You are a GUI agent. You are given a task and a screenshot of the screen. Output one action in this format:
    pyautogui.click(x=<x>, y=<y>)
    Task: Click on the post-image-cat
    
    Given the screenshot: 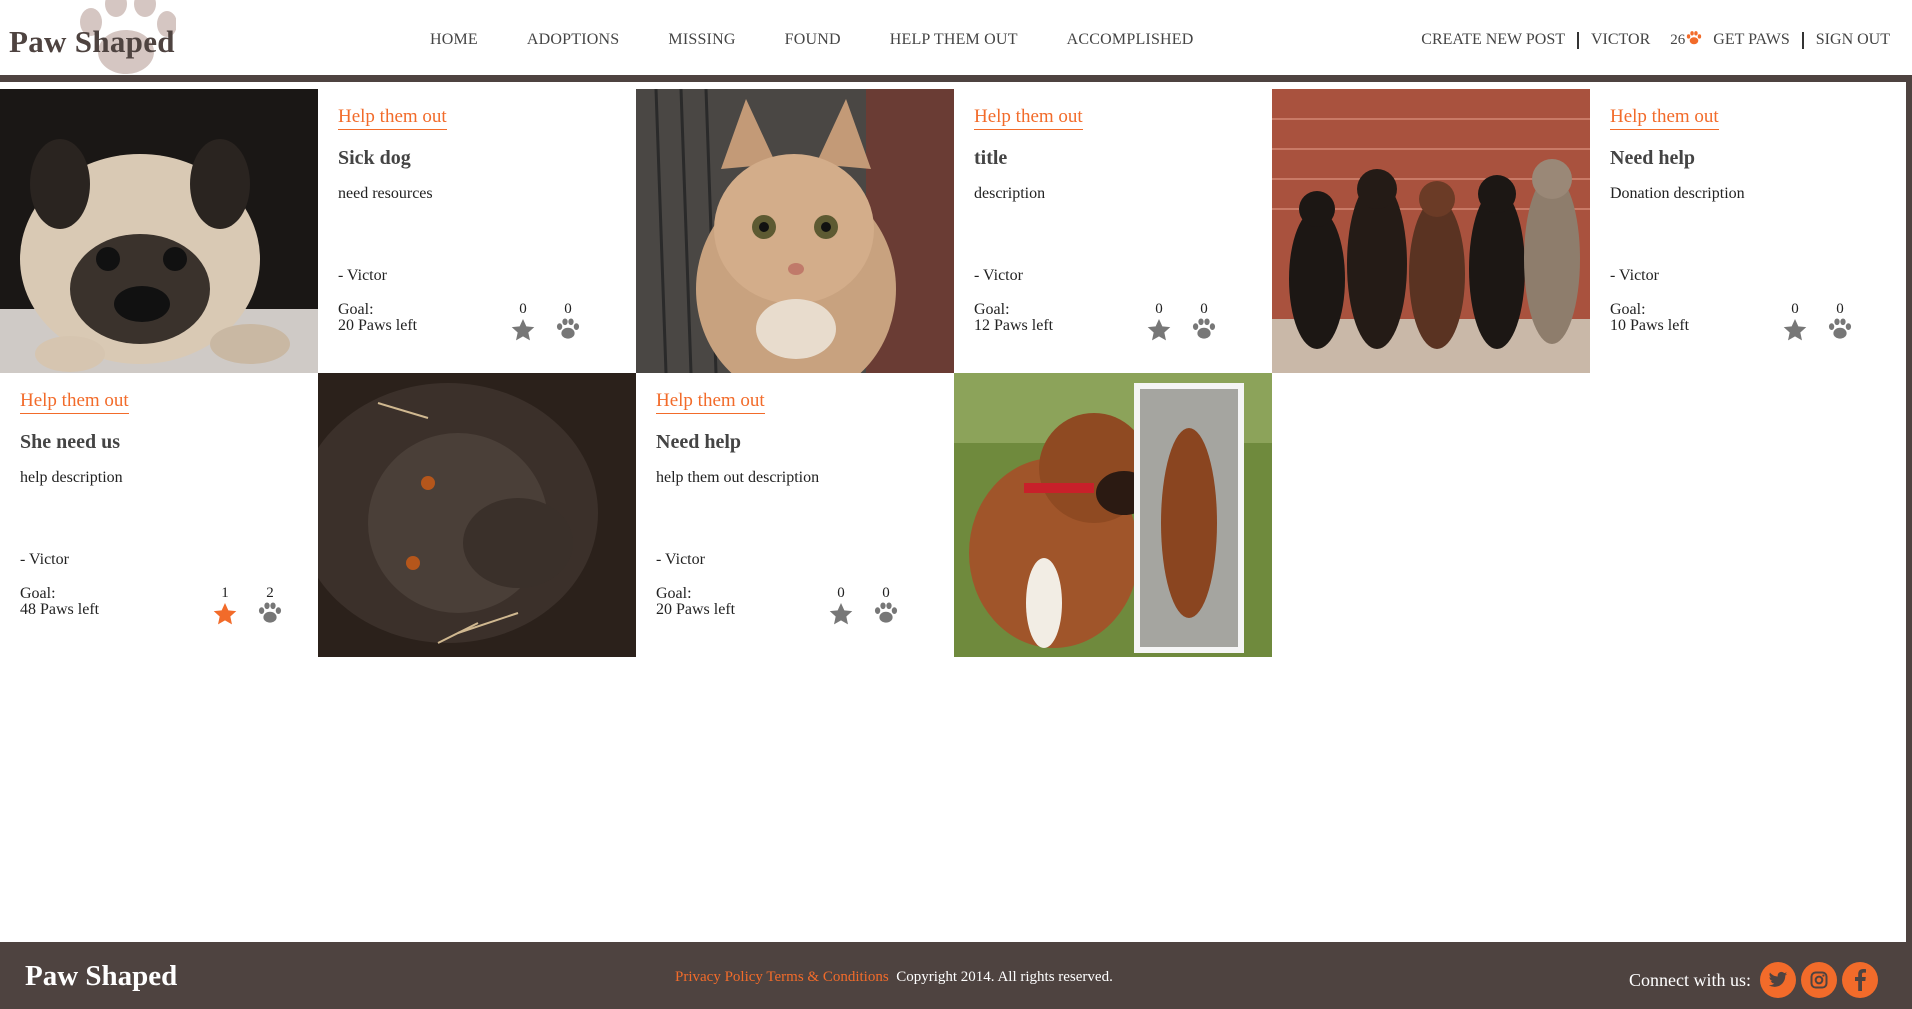 What is the action you would take?
    pyautogui.click(x=795, y=231)
    